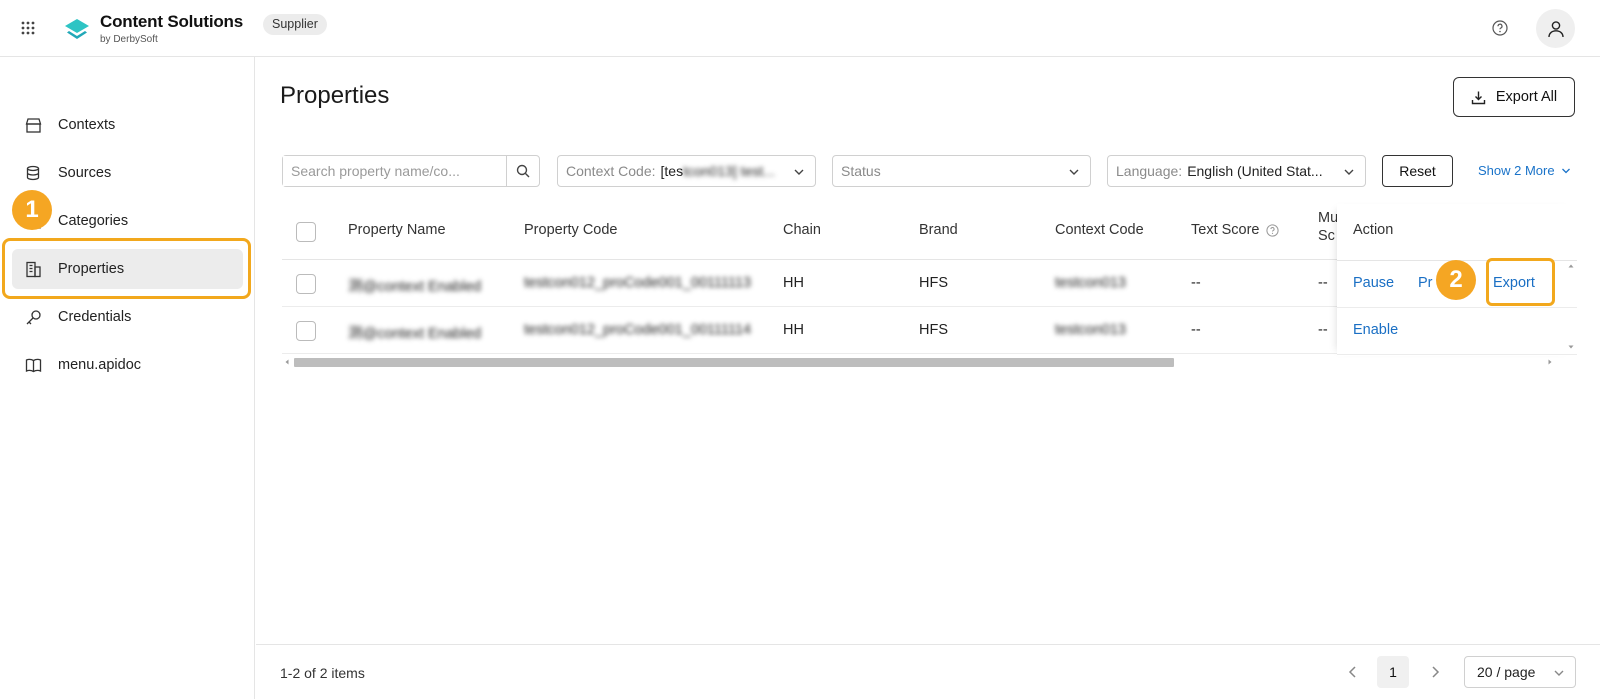  I want to click on store-icon, so click(33, 125).